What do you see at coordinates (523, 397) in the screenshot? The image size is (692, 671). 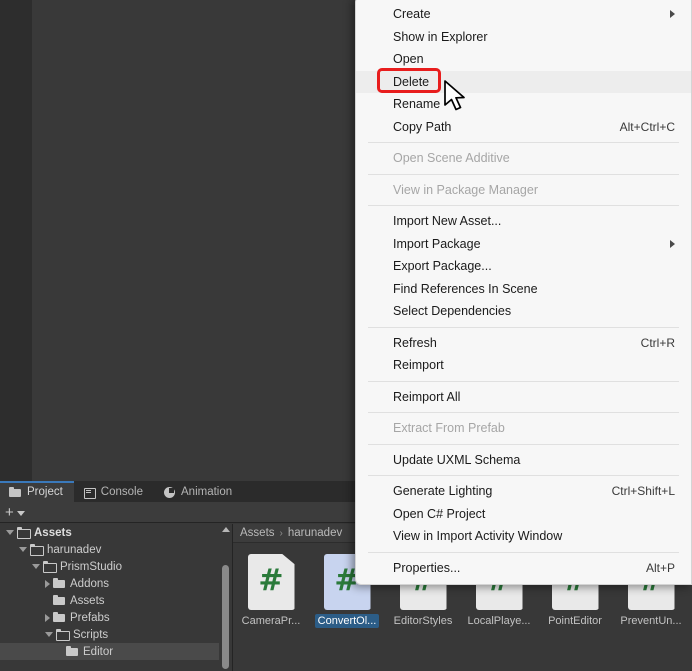 I see `menu-item-reimport-all: Reimport All` at bounding box center [523, 397].